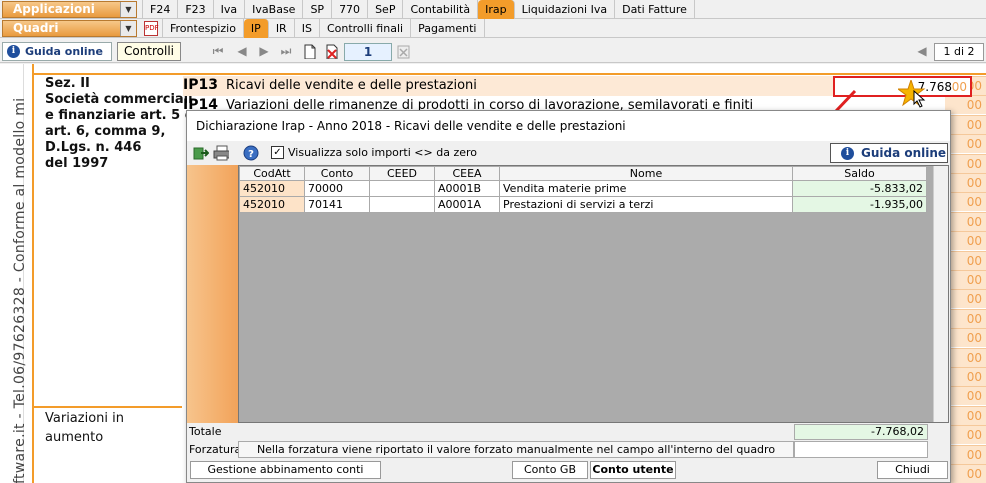 This screenshot has width=986, height=483. What do you see at coordinates (307, 28) in the screenshot?
I see `quadro-tab-is: IS` at bounding box center [307, 28].